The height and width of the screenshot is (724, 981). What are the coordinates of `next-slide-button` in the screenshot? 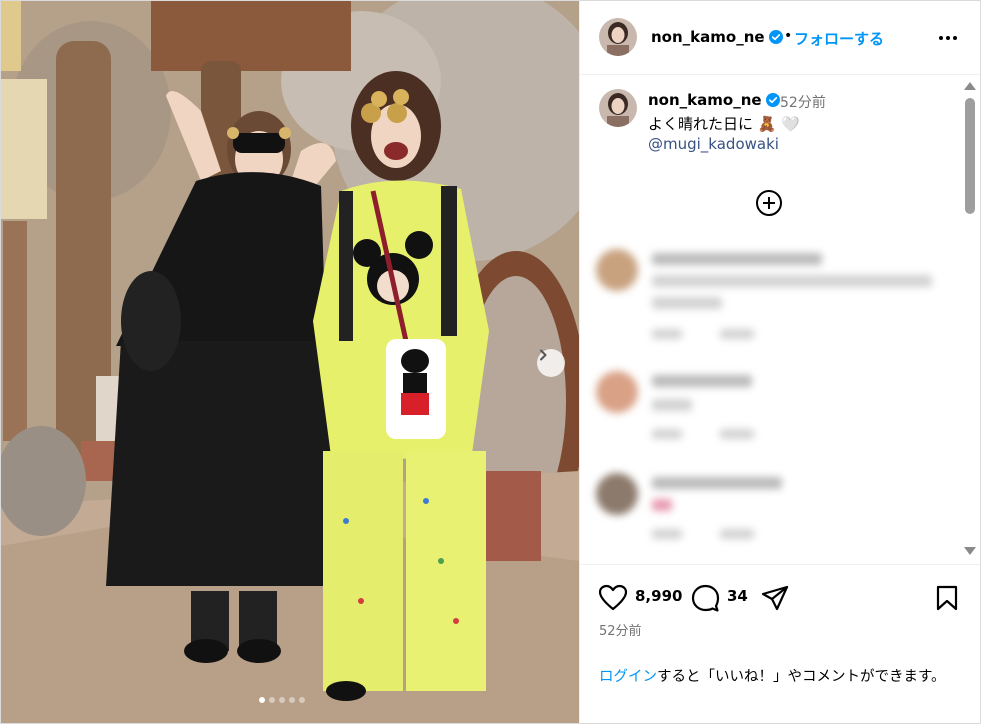 It's located at (551, 363).